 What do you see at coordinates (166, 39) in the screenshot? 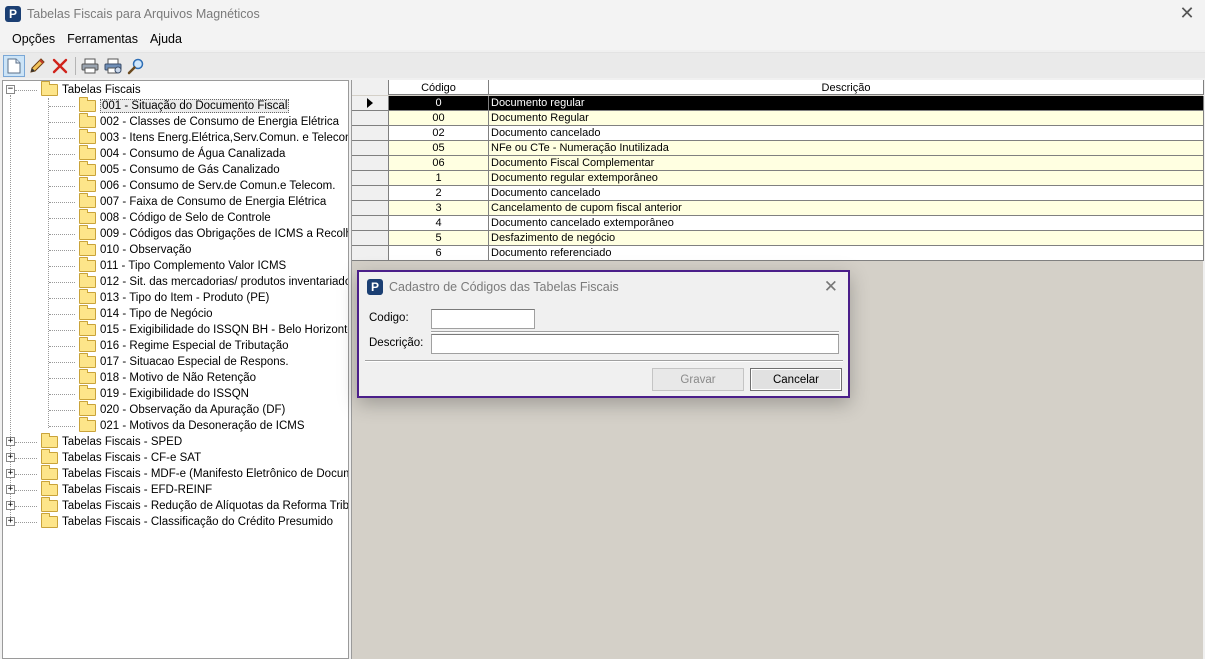
I see `menu-item-ajuda: Ajuda` at bounding box center [166, 39].